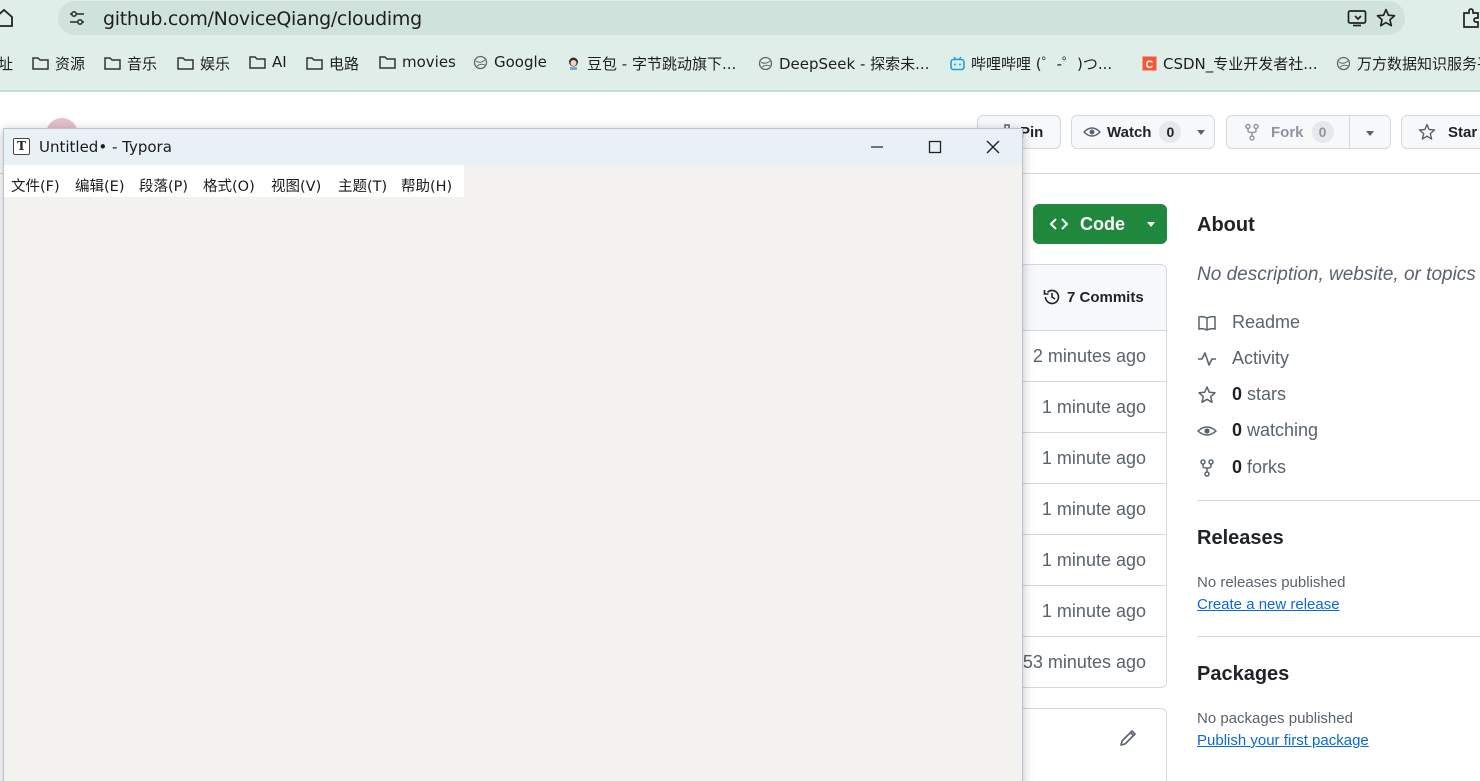  What do you see at coordinates (573, 63) in the screenshot?
I see `doubao-icon` at bounding box center [573, 63].